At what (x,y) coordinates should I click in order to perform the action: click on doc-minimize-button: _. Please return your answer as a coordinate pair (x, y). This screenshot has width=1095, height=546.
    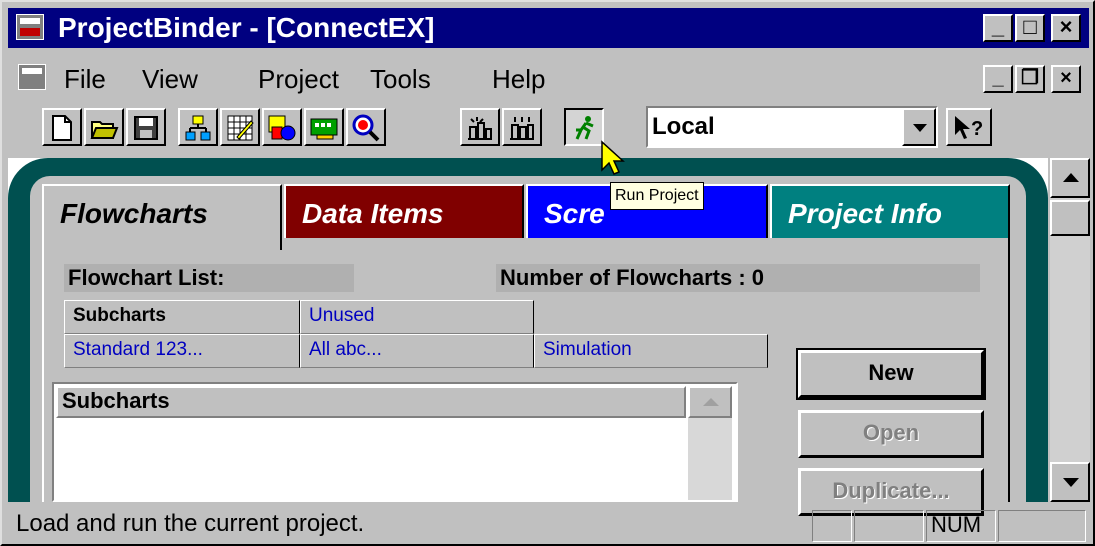
    Looking at the image, I should click on (998, 79).